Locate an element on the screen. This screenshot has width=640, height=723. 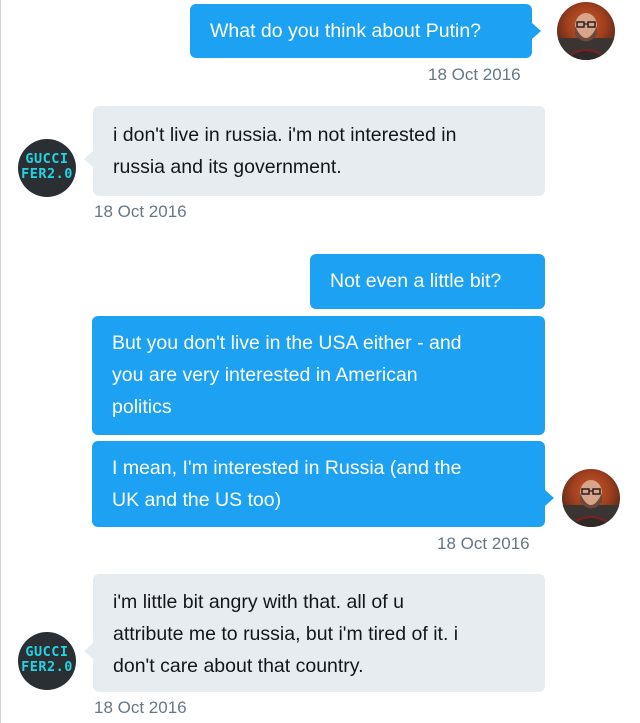
message-bubble-outgoing: Not even a little bit? is located at coordinates (427, 281).